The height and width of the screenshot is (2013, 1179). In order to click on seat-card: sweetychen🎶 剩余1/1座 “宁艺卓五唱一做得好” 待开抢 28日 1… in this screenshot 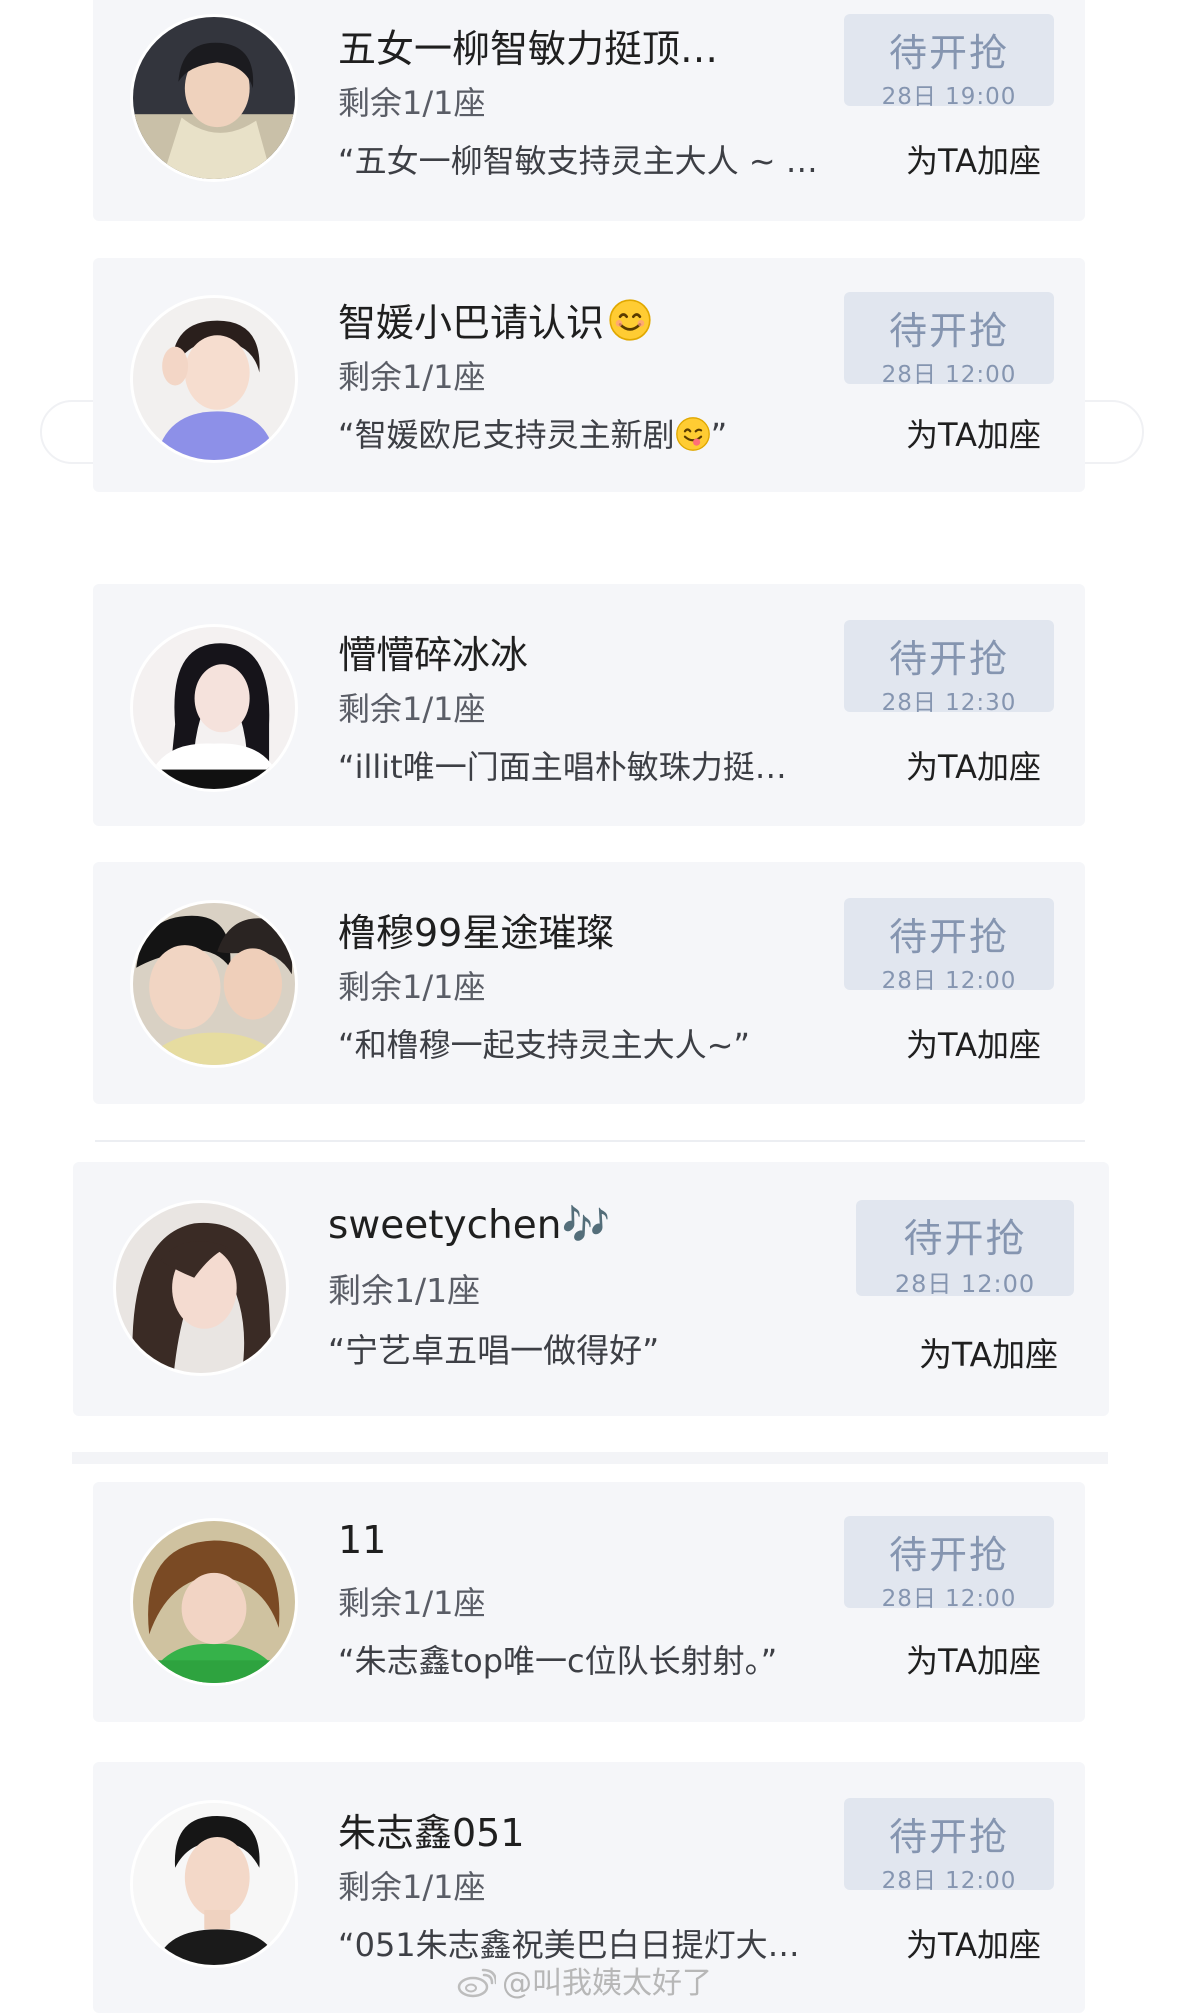, I will do `click(591, 1289)`.